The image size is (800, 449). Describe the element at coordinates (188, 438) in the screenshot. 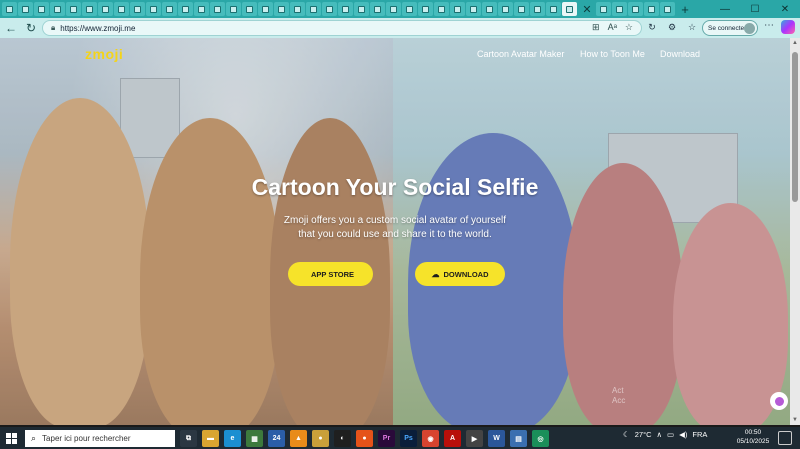

I see `task-view-icon: ⧉` at that location.